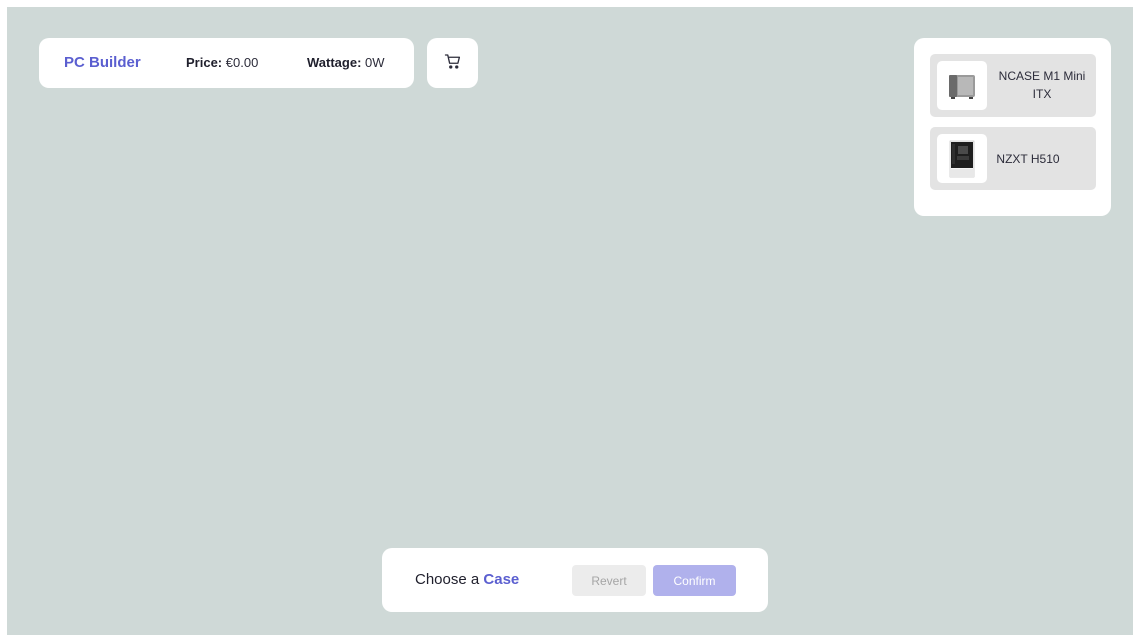 This screenshot has height=635, width=1133. I want to click on price-display: Price: €0.00, so click(222, 62).